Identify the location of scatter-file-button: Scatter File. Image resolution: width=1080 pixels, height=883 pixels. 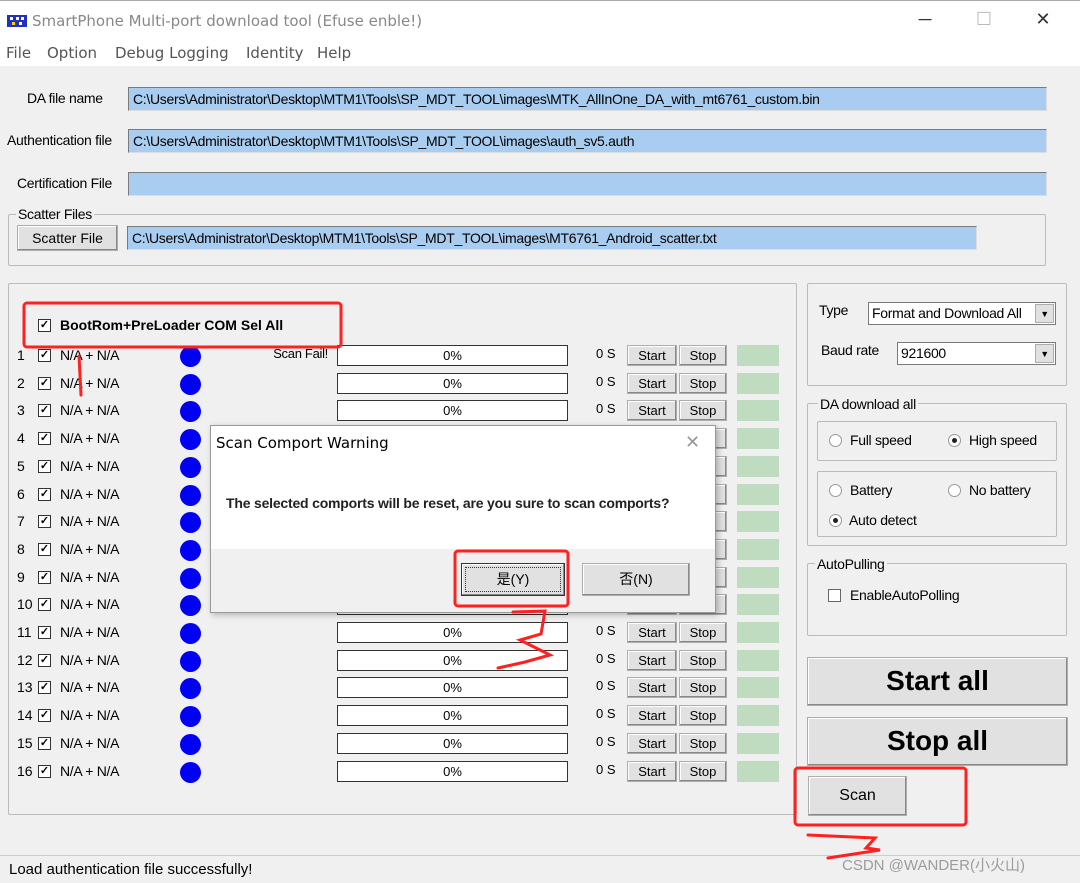
(67, 238).